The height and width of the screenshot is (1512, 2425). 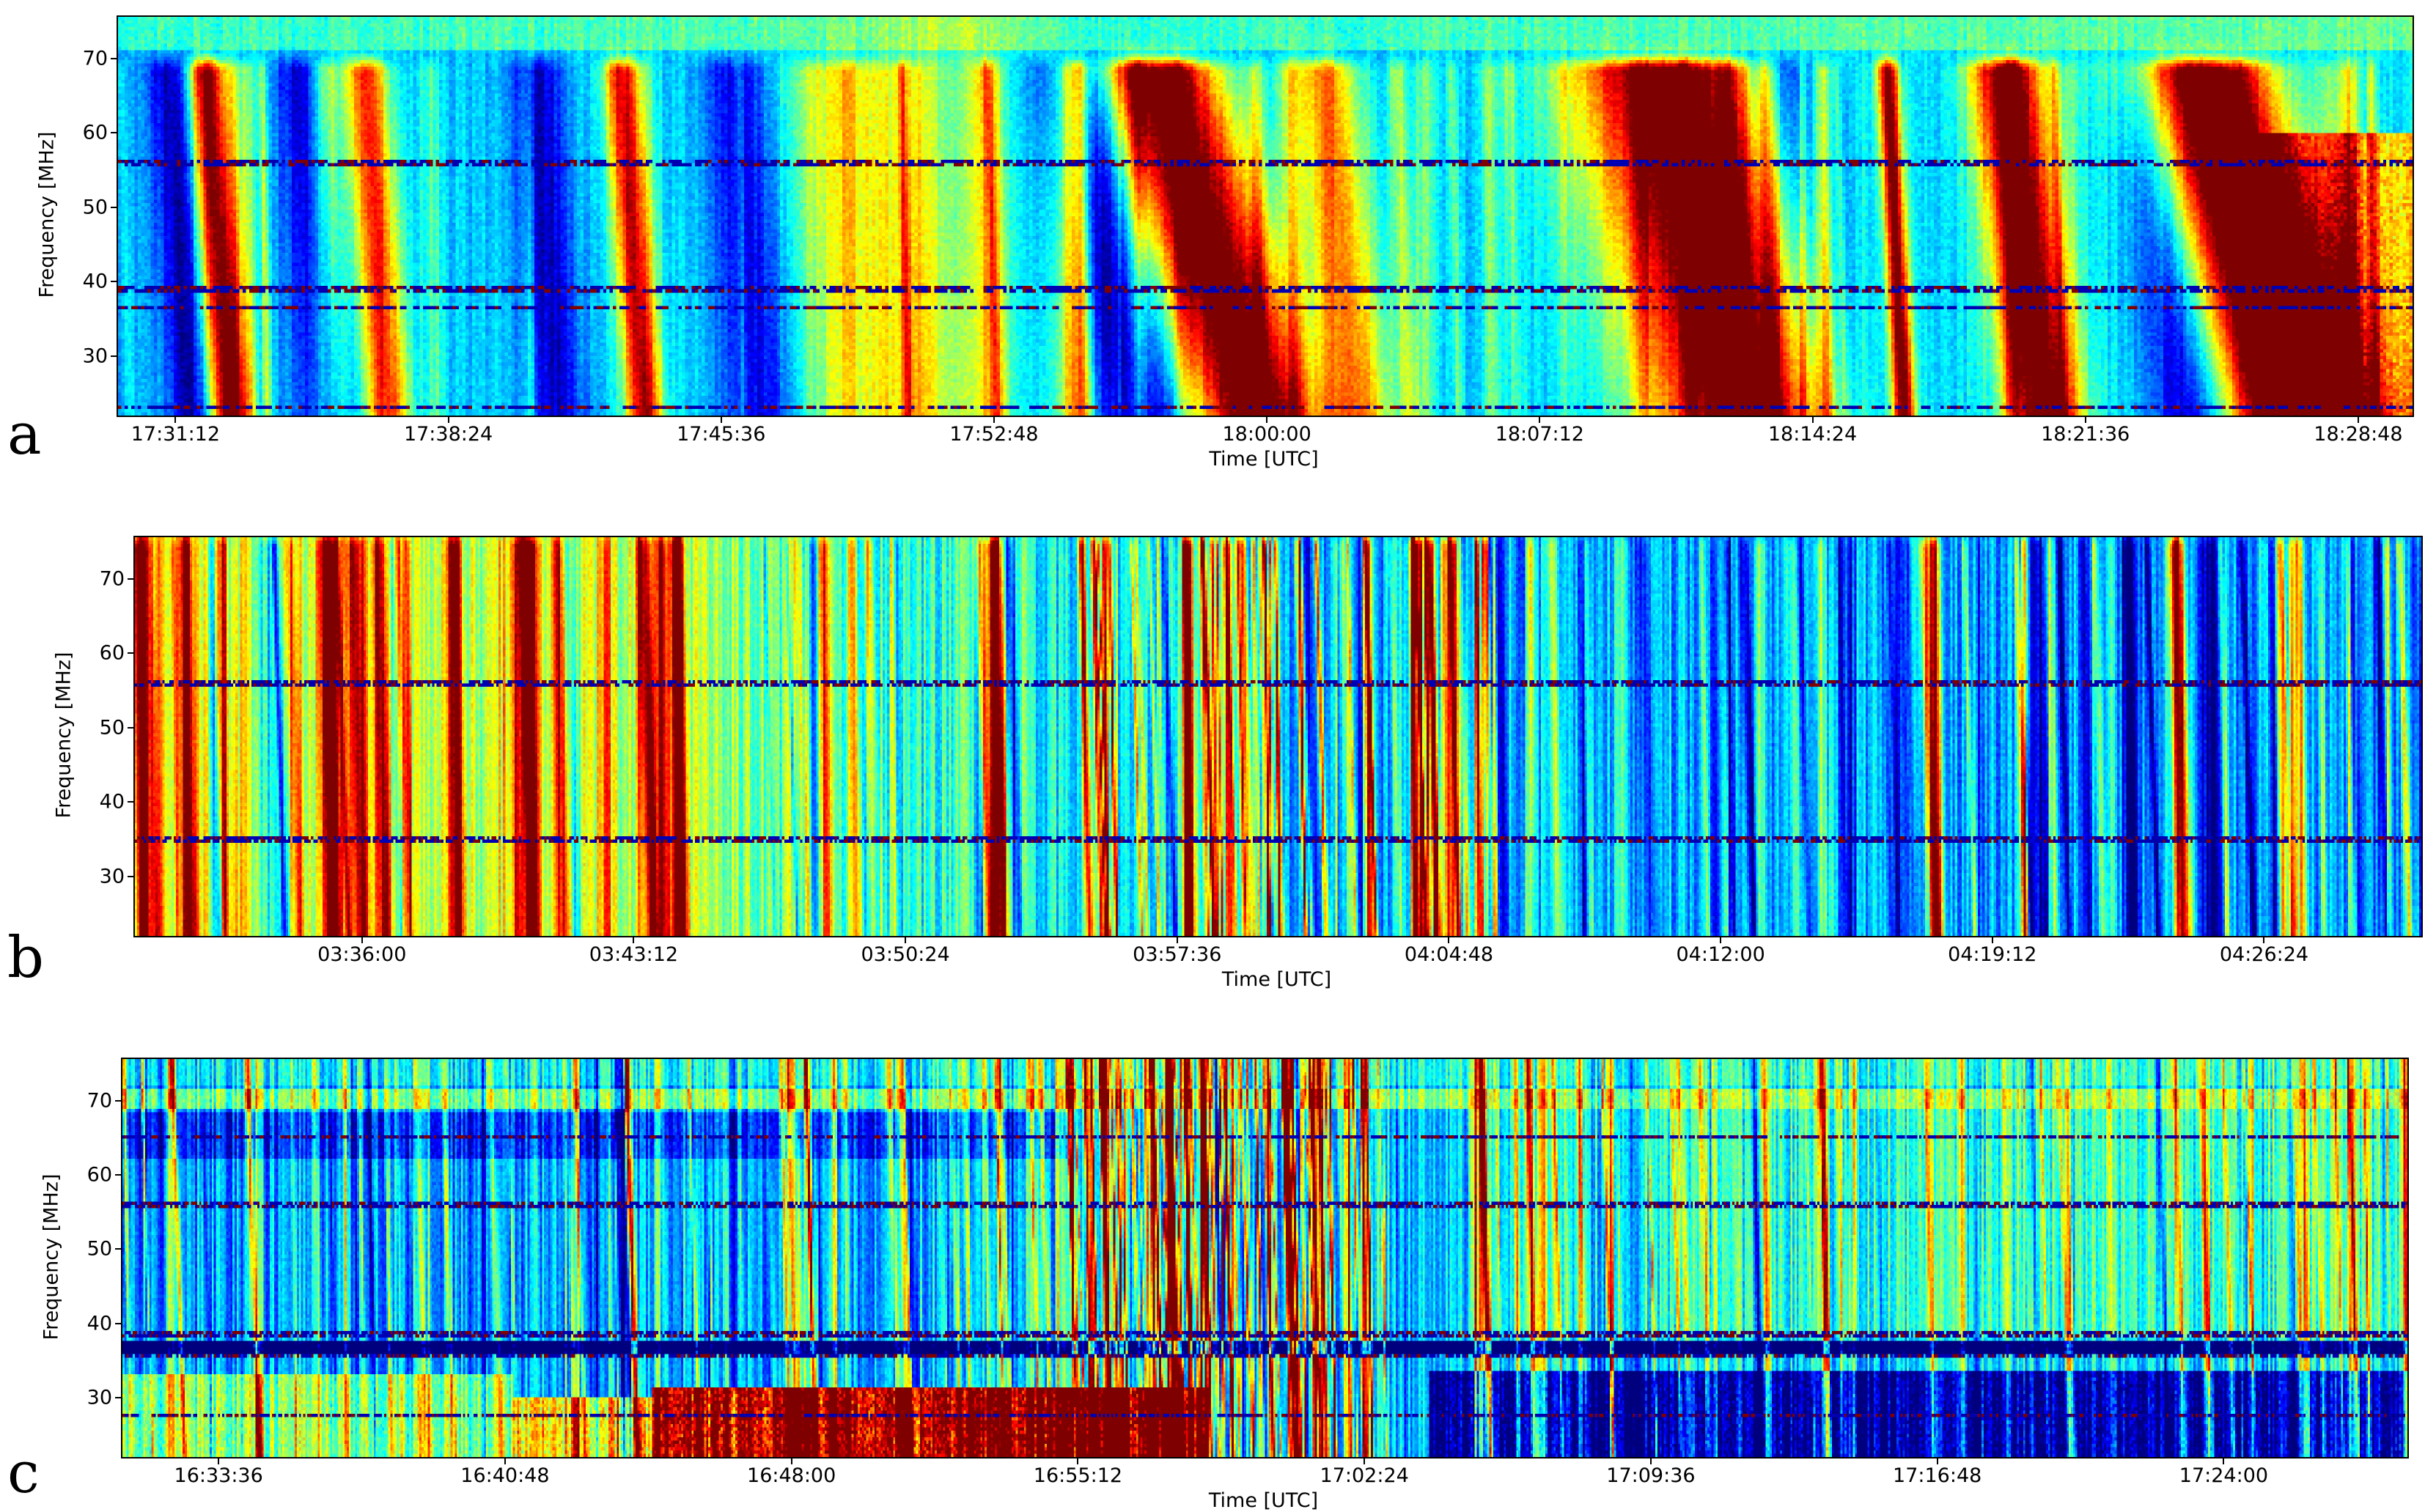 What do you see at coordinates (1266, 434) in the screenshot?
I see `x-tick-label: 18:00:00` at bounding box center [1266, 434].